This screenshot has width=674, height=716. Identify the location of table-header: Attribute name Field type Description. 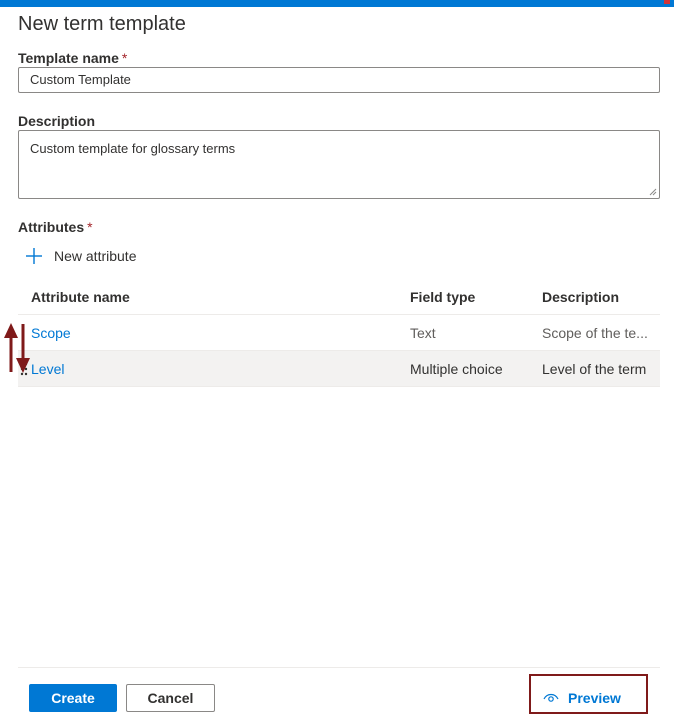
(339, 297).